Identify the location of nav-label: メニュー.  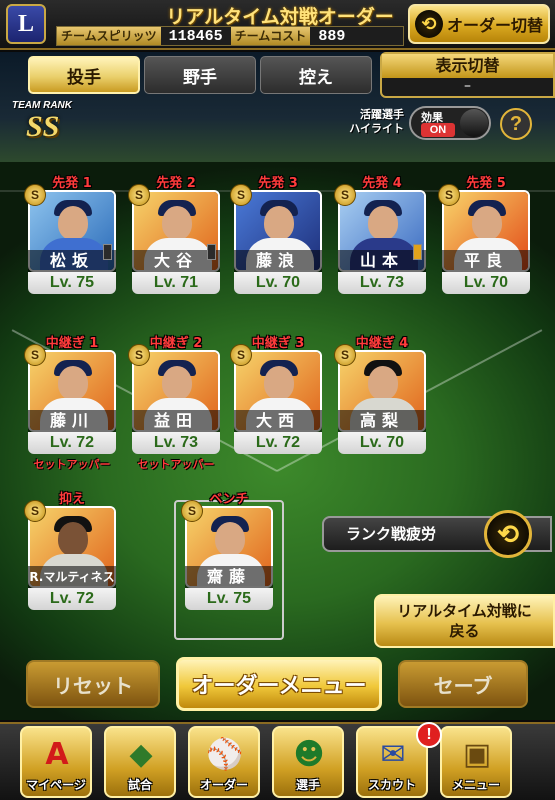
(475, 785).